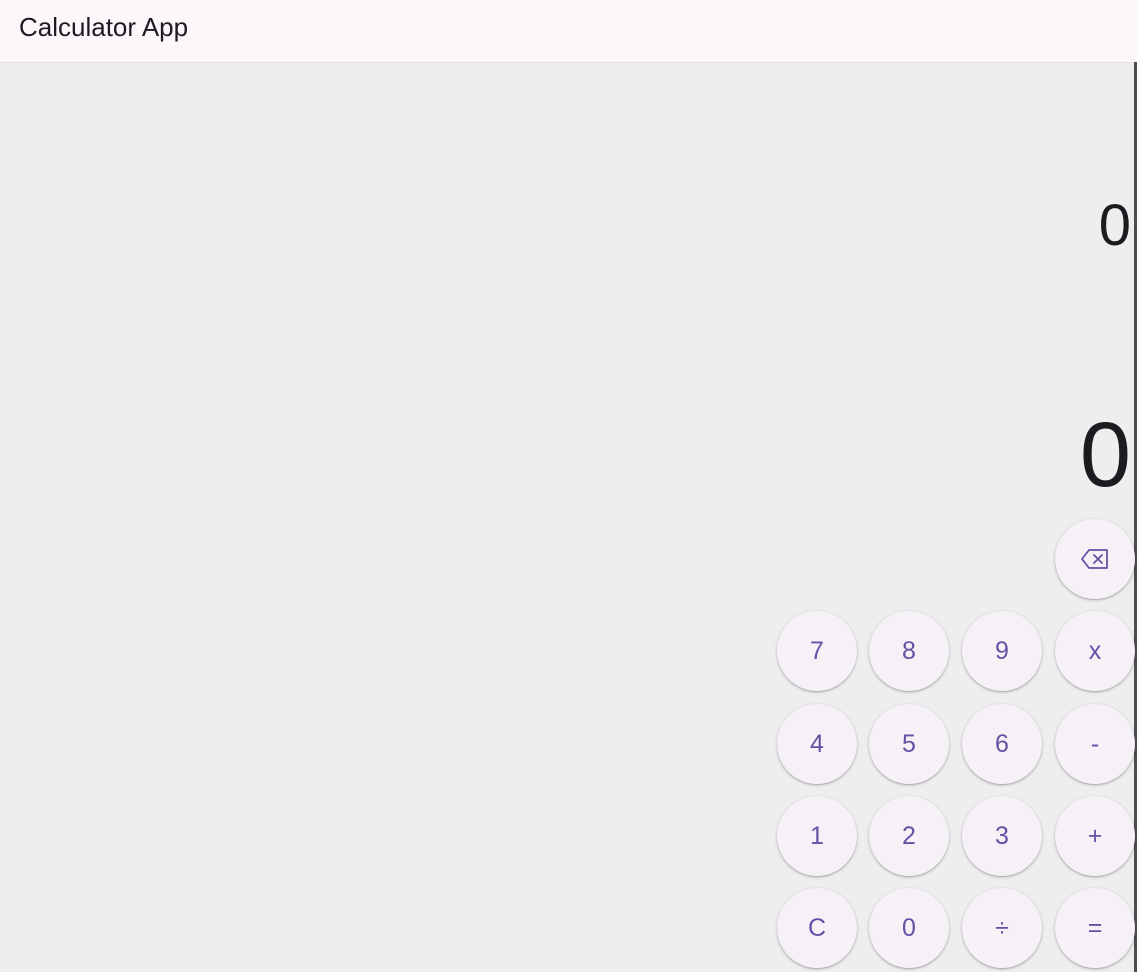 The height and width of the screenshot is (972, 1137). What do you see at coordinates (1095, 744) in the screenshot?
I see `subtract-button: -` at bounding box center [1095, 744].